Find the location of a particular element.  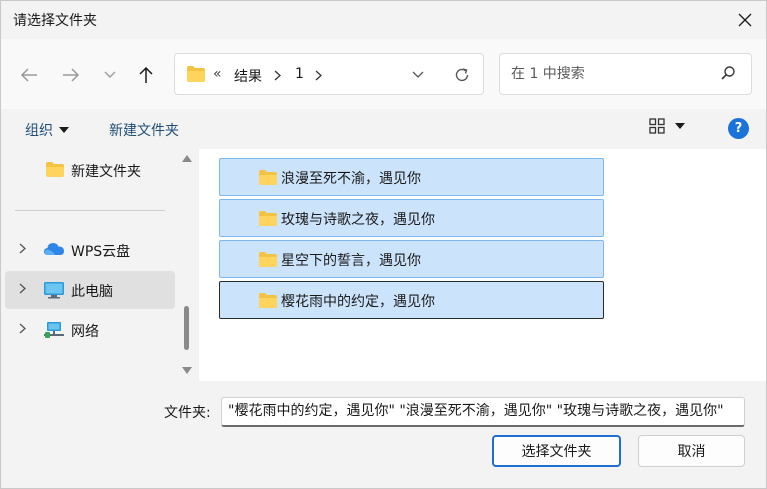

sidebar-divider is located at coordinates (90, 210).